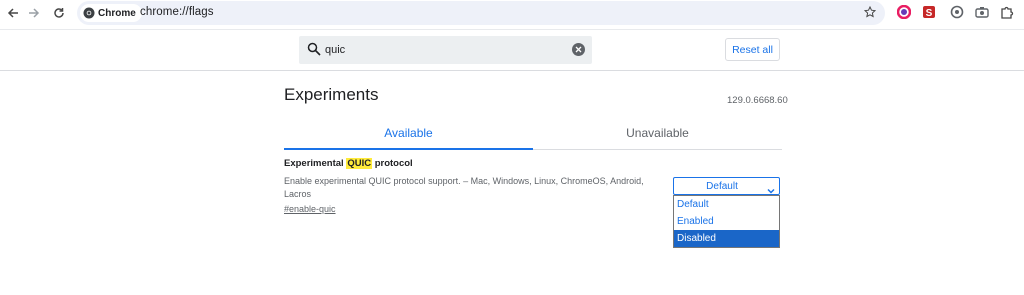 The image size is (1024, 295). I want to click on svg-text: S, so click(929, 13).